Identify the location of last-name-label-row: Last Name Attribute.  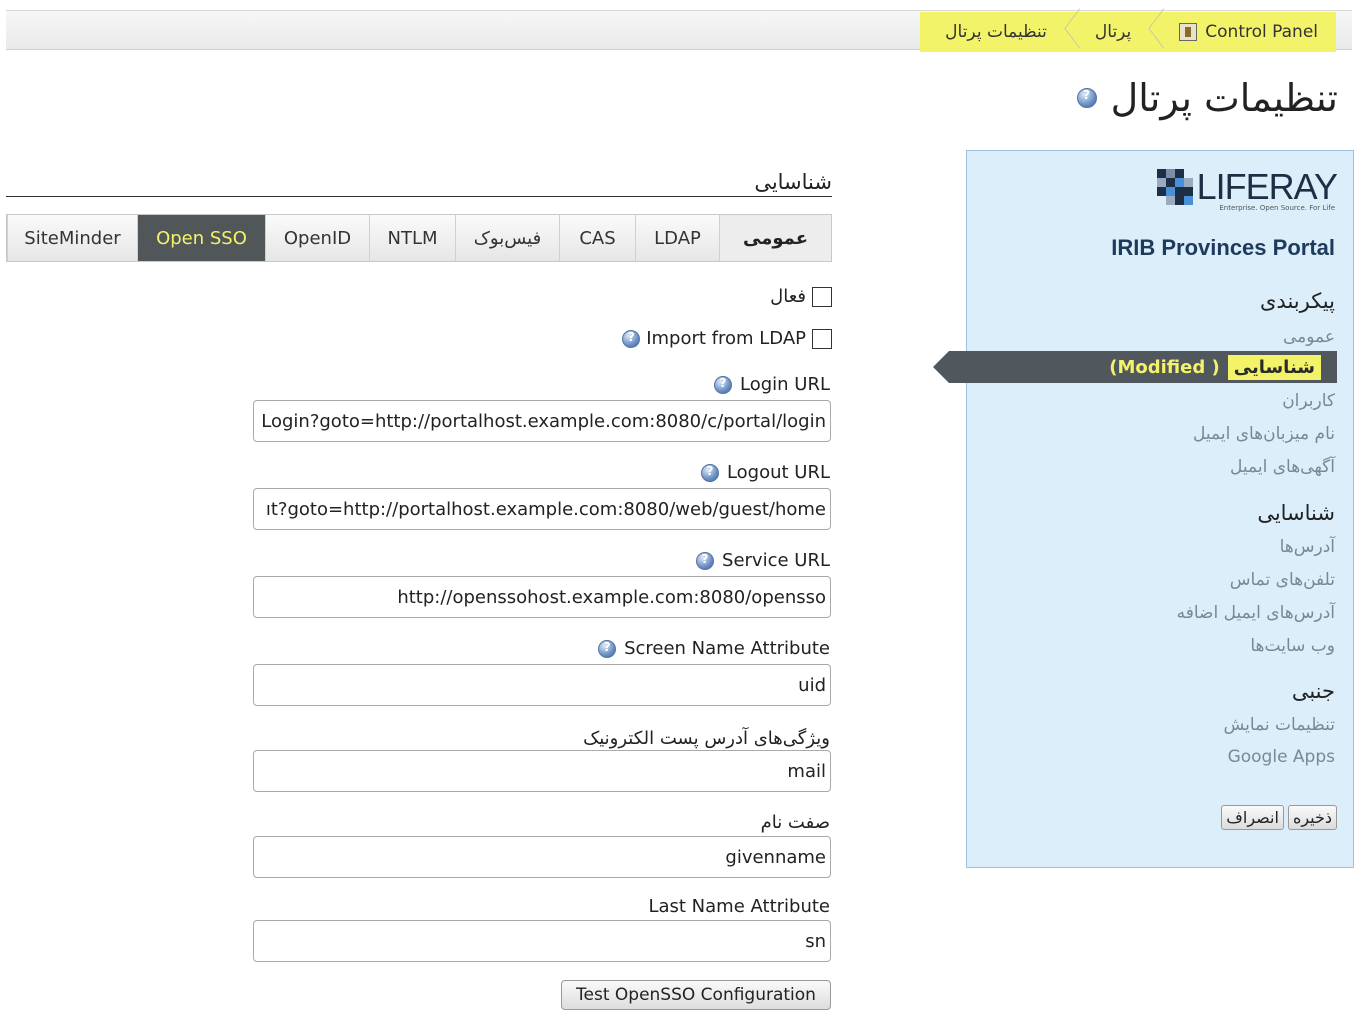
(739, 906).